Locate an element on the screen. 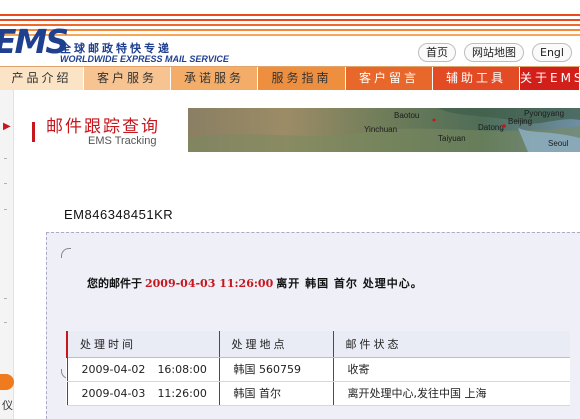 The height and width of the screenshot is (419, 580). cell-date: 2009-04-03 is located at coordinates (113, 393).